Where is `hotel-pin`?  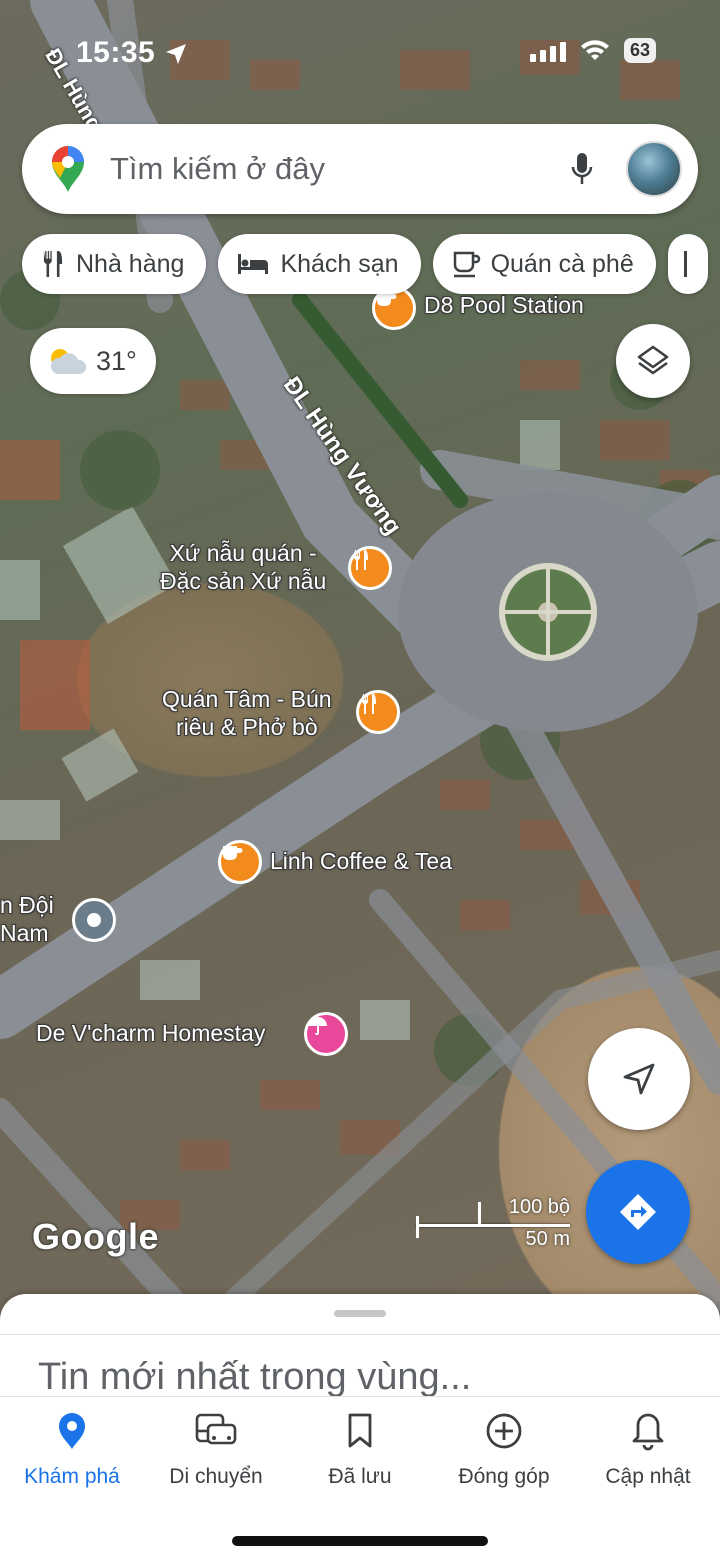 hotel-pin is located at coordinates (326, 1034).